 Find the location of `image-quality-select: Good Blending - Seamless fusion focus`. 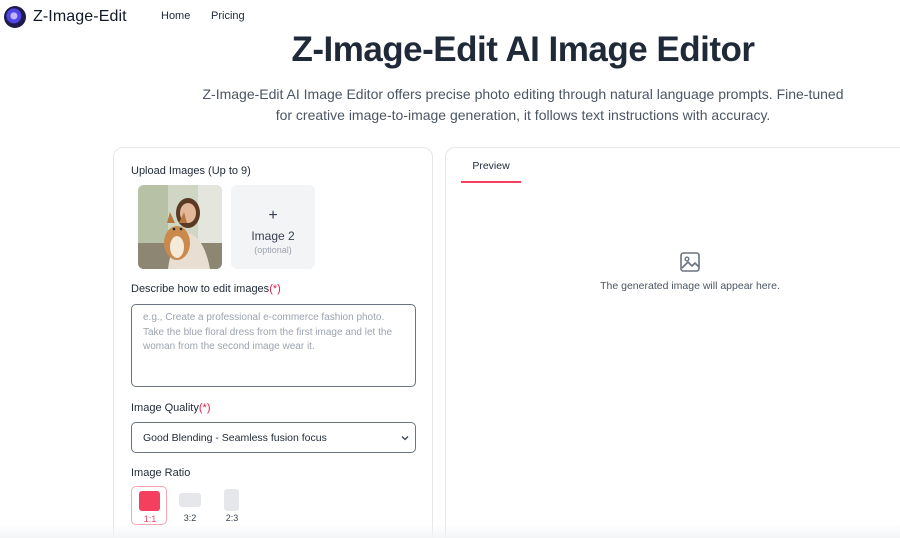

image-quality-select: Good Blending - Seamless fusion focus is located at coordinates (273, 437).